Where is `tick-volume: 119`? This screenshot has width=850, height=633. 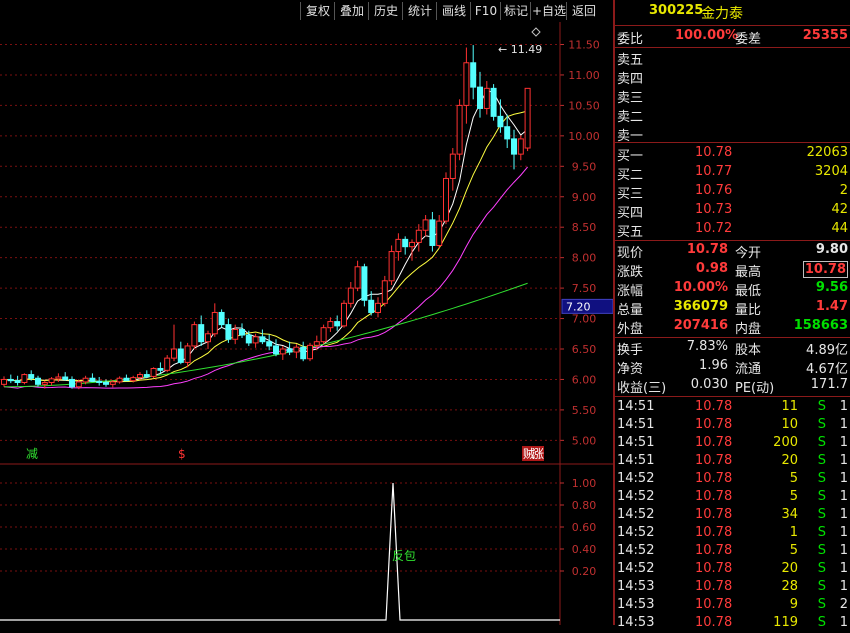
tick-volume: 119 is located at coordinates (785, 622).